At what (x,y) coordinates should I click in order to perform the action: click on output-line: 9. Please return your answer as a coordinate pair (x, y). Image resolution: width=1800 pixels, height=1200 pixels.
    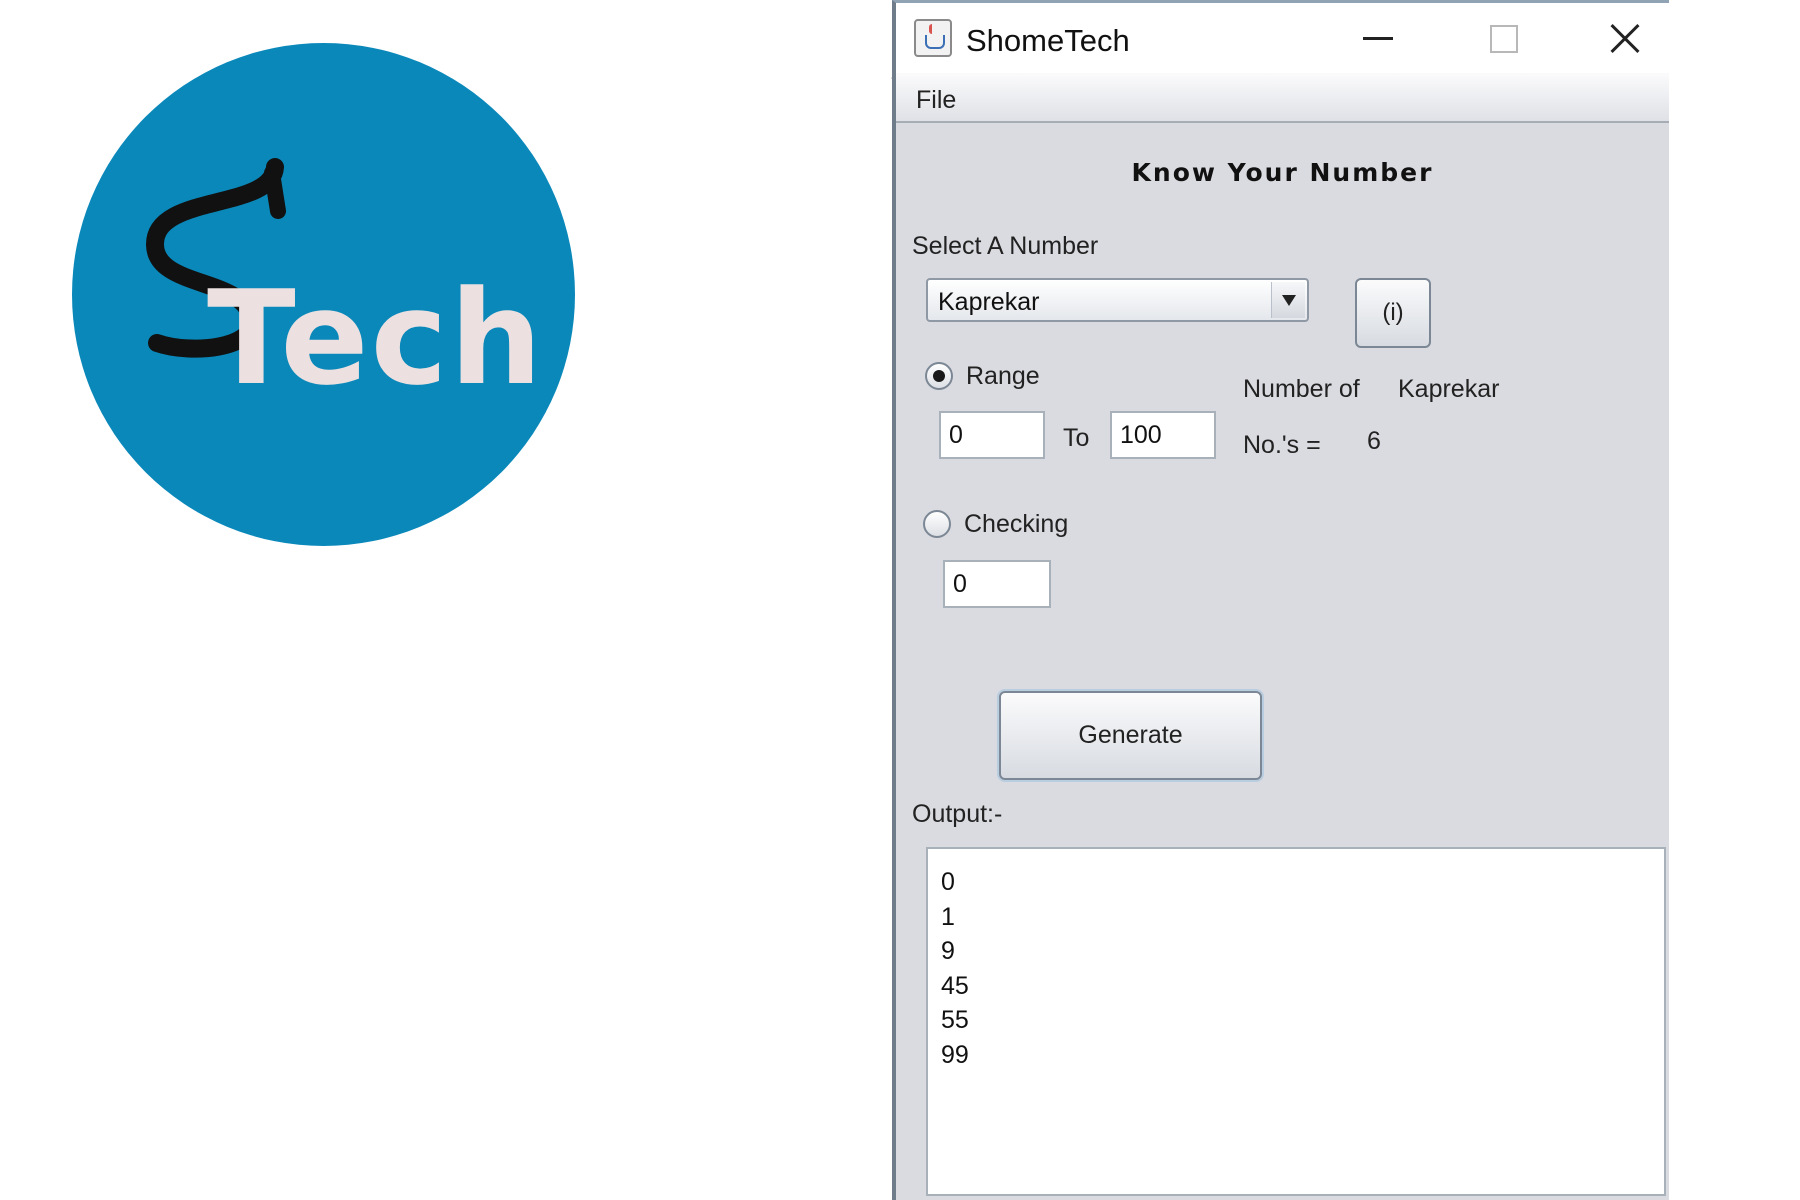
    Looking at the image, I should click on (948, 951).